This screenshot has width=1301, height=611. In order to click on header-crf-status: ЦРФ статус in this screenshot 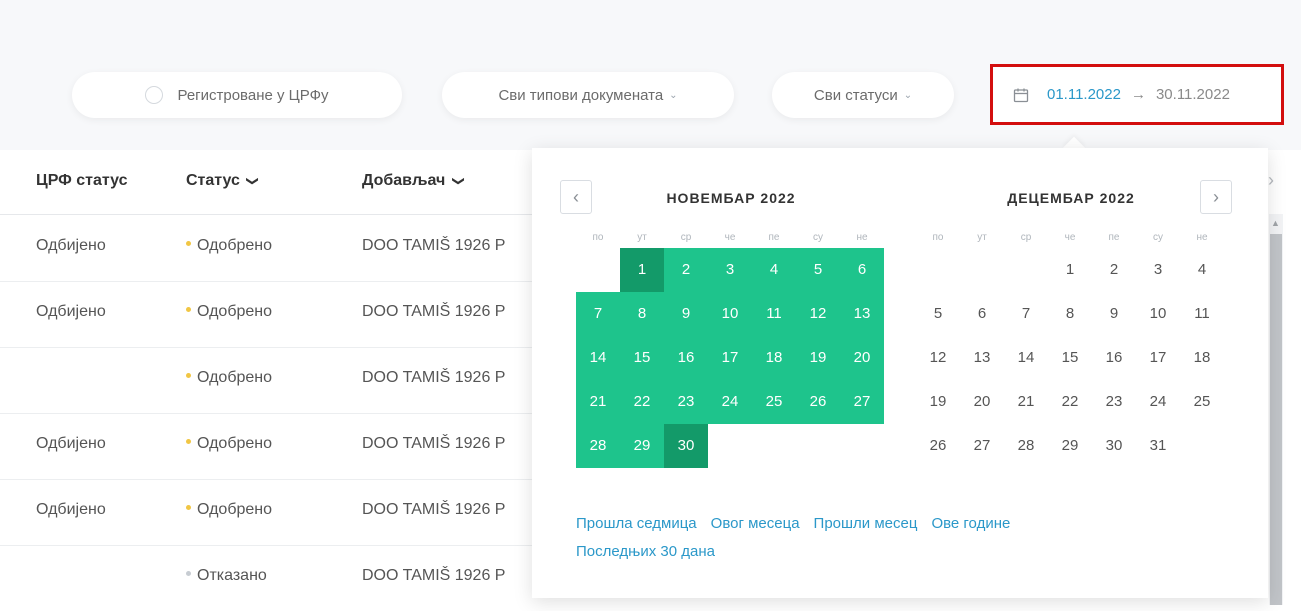, I will do `click(82, 181)`.